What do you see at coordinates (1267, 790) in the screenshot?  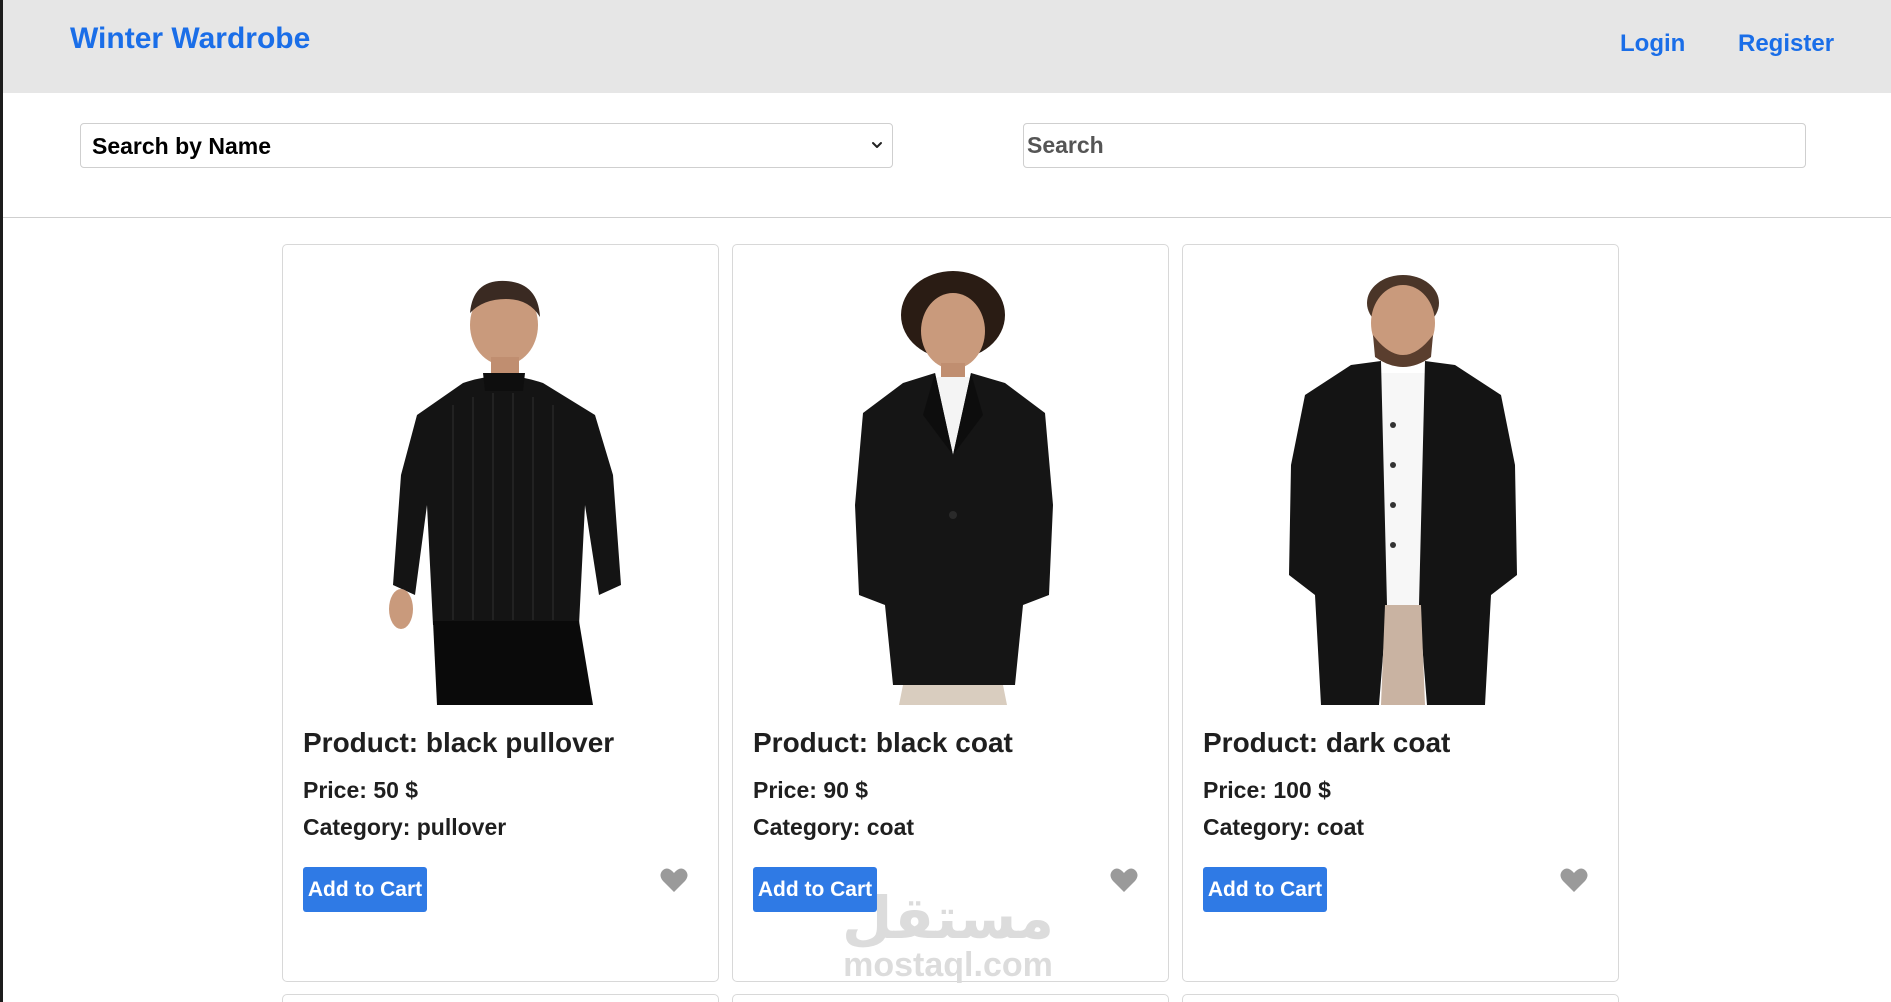 I see `product-price: Price: 100 $` at bounding box center [1267, 790].